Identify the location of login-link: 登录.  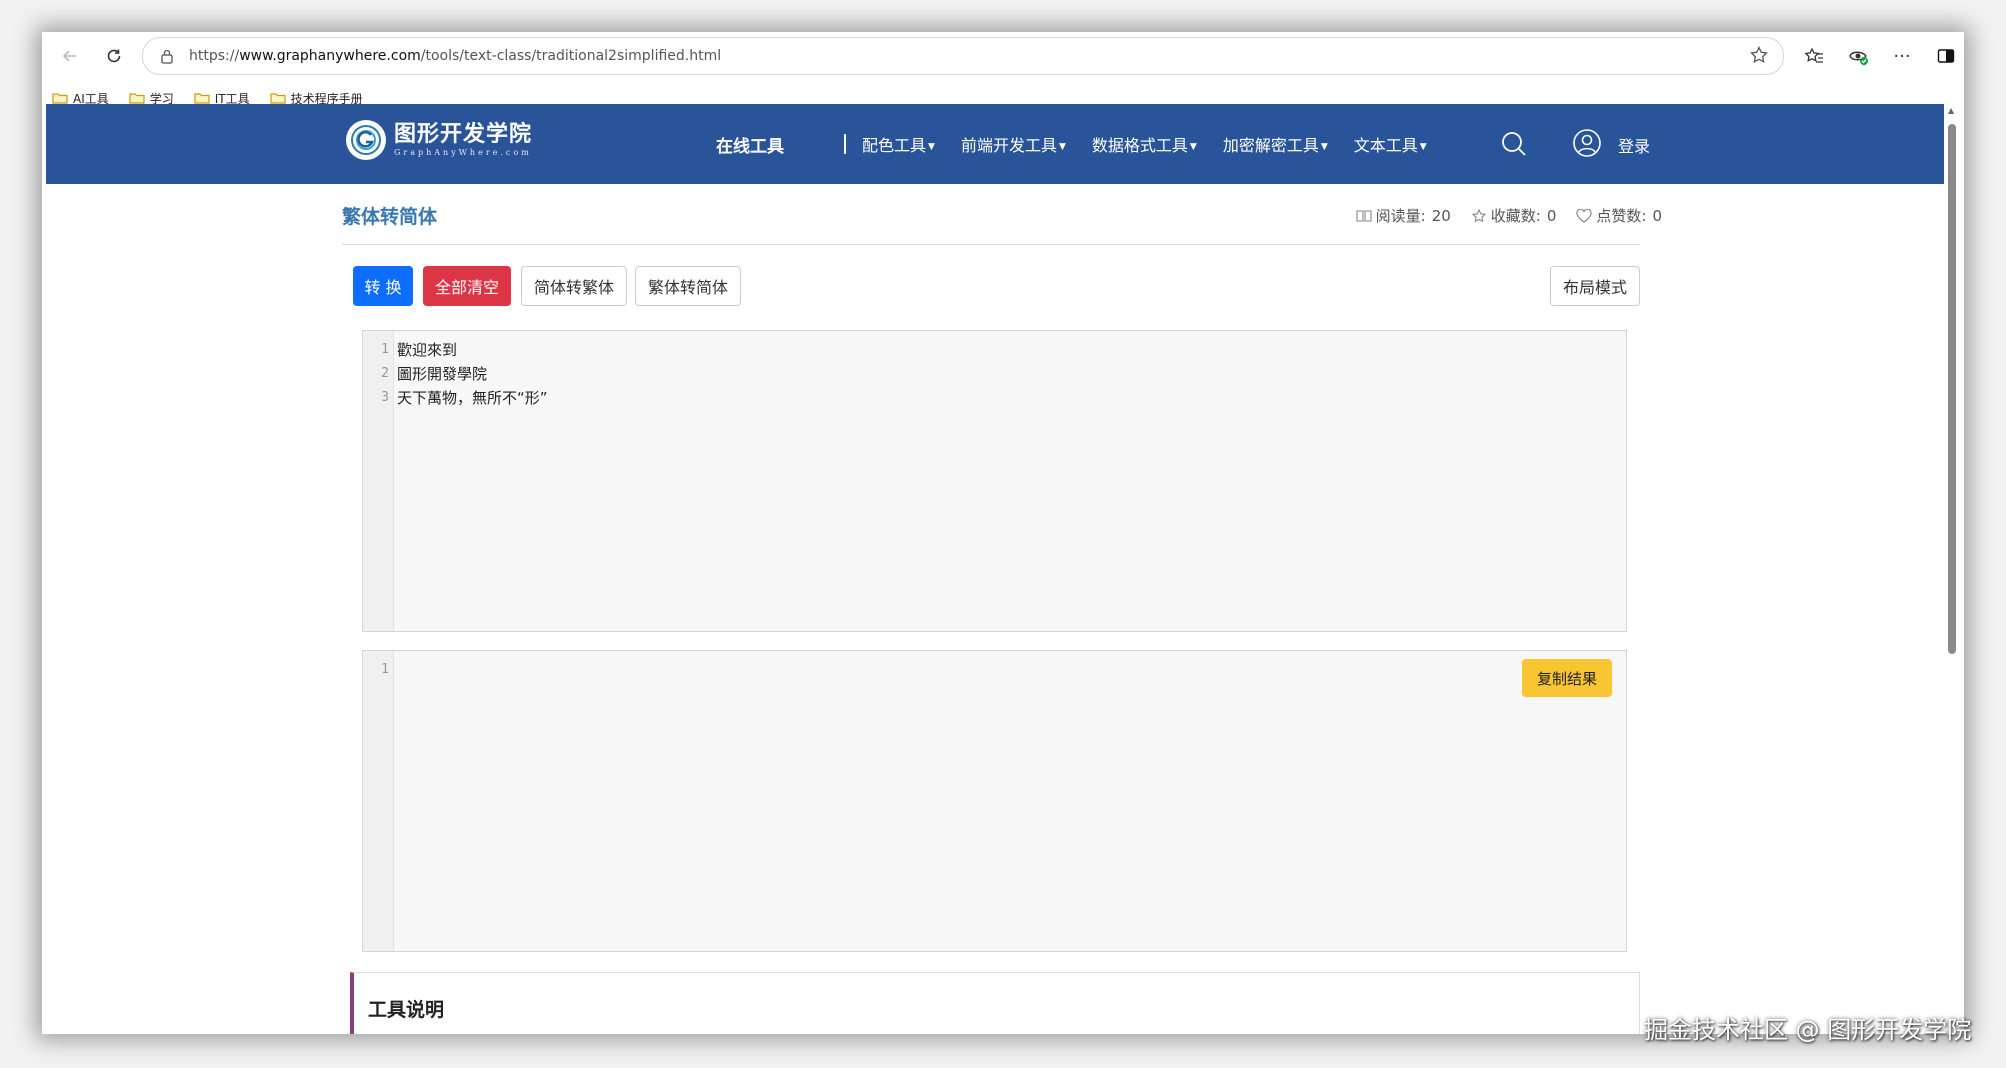
(1634, 145).